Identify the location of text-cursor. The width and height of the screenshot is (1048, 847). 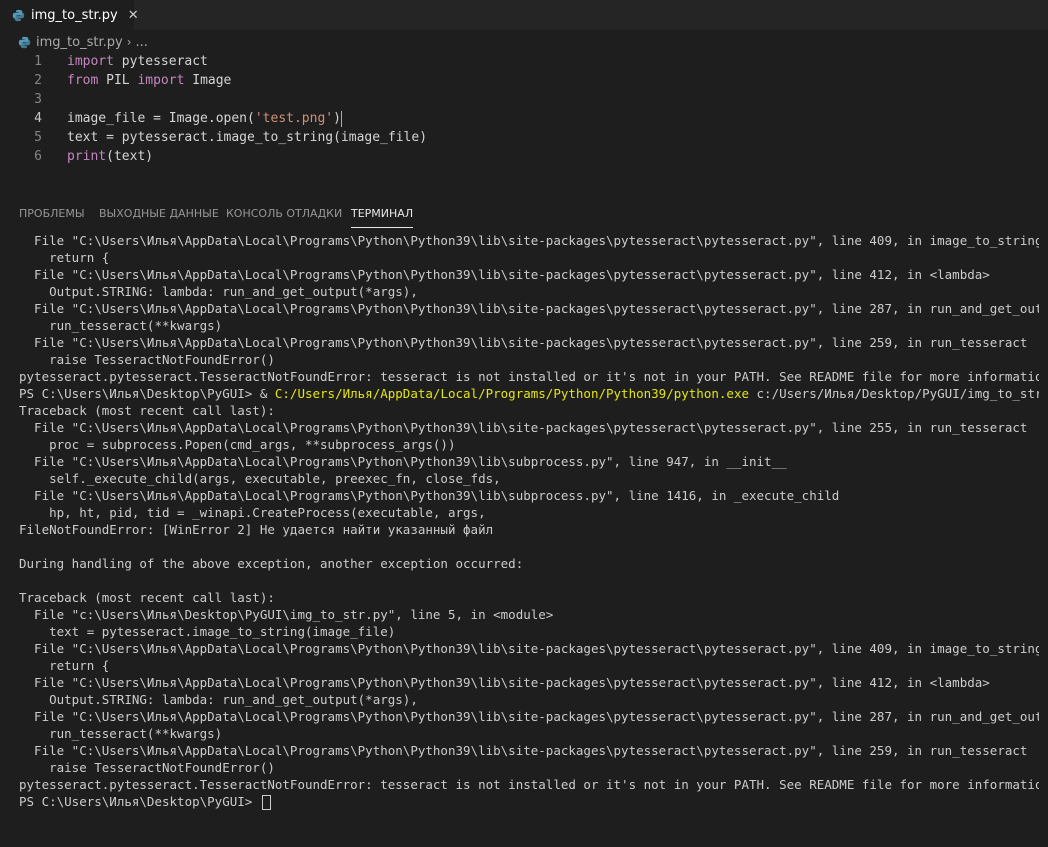
(341, 118).